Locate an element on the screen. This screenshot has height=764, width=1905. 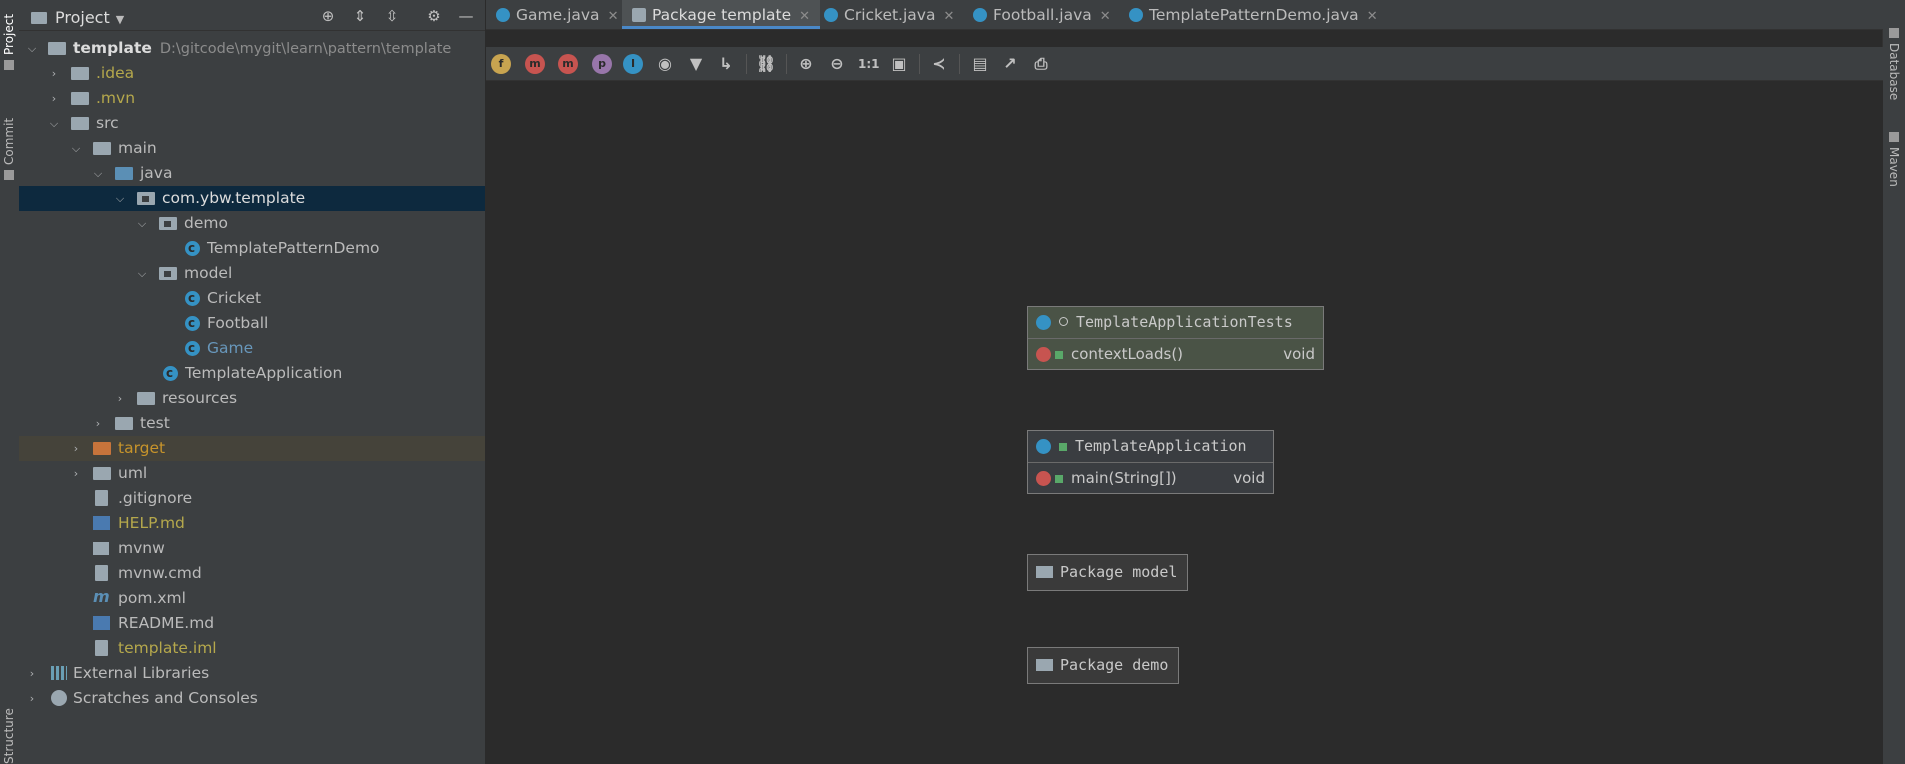
inner-classes-toggle: I is located at coordinates (633, 64).